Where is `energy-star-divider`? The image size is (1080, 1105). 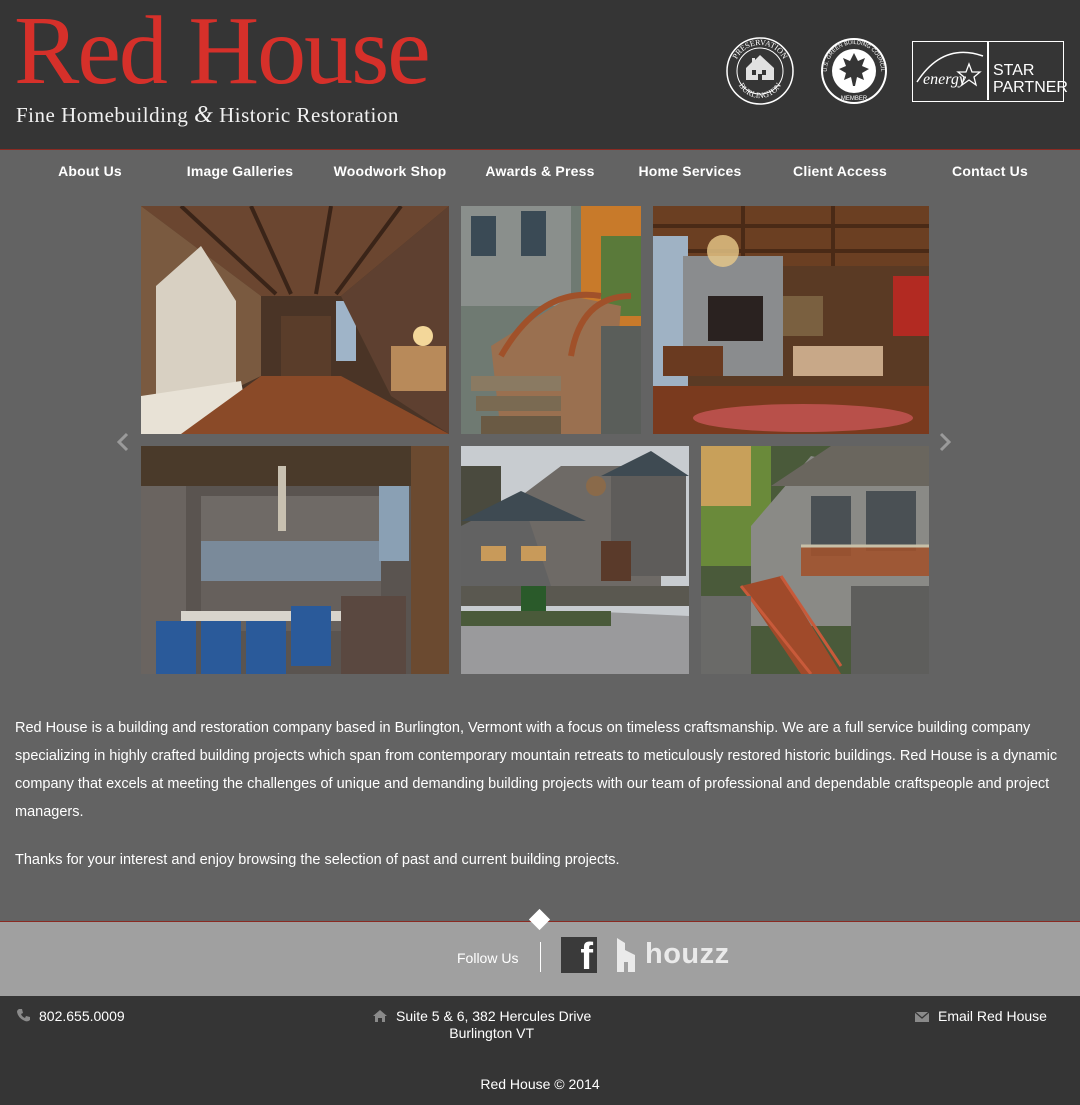 energy-star-divider is located at coordinates (988, 71).